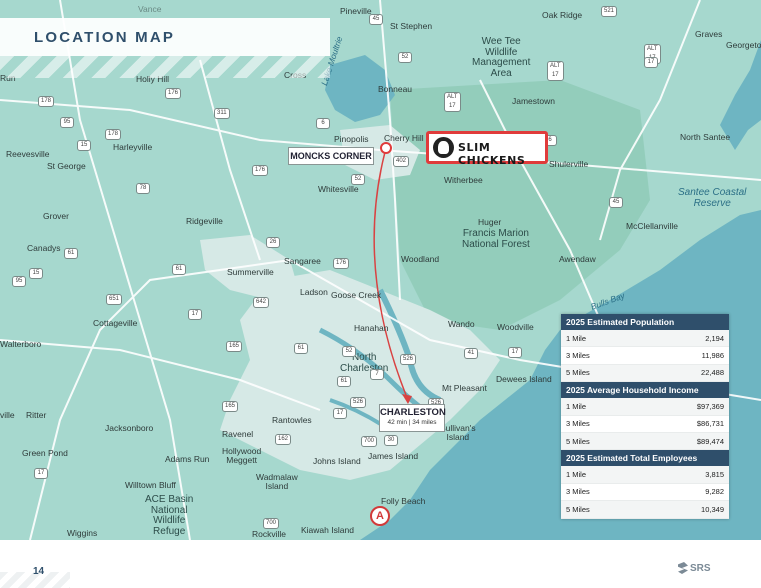 The width and height of the screenshot is (761, 588). Describe the element at coordinates (66, 166) in the screenshot. I see `place-st-george: St George` at that location.